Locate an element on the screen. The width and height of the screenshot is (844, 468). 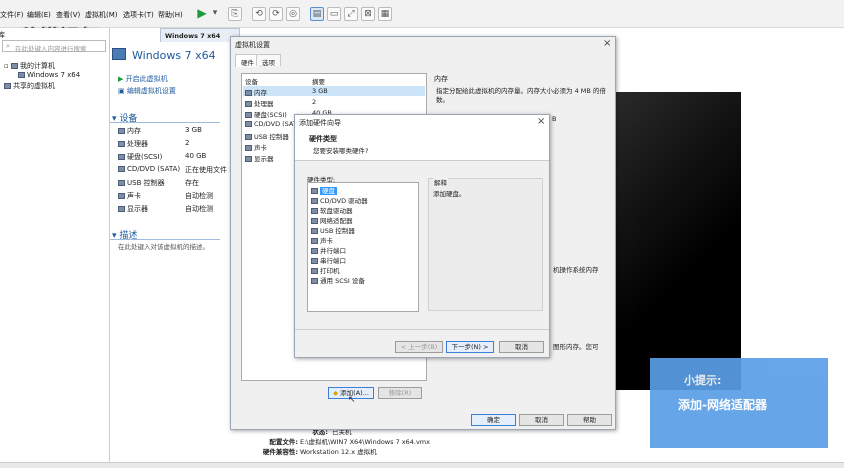
tab-vm-win7: Windows 7 x64 is located at coordinates (200, 35).